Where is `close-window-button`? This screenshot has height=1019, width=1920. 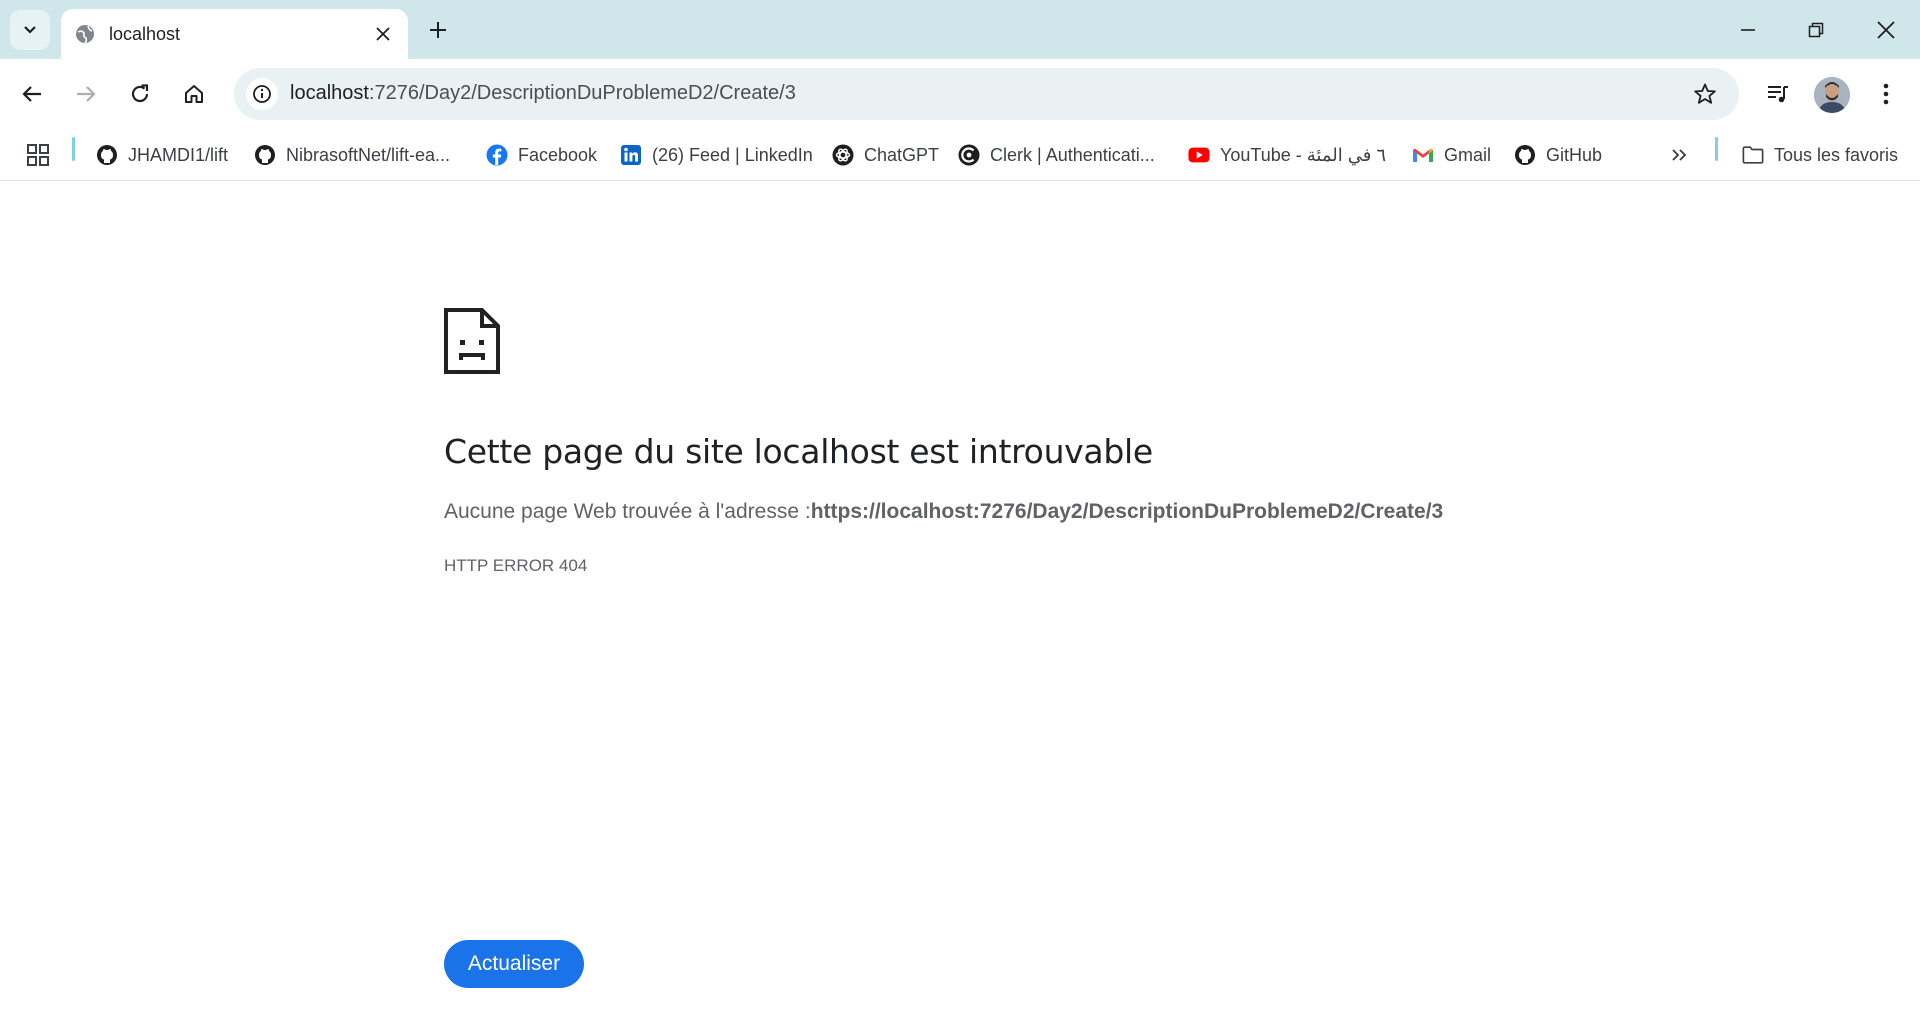 close-window-button is located at coordinates (1886, 30).